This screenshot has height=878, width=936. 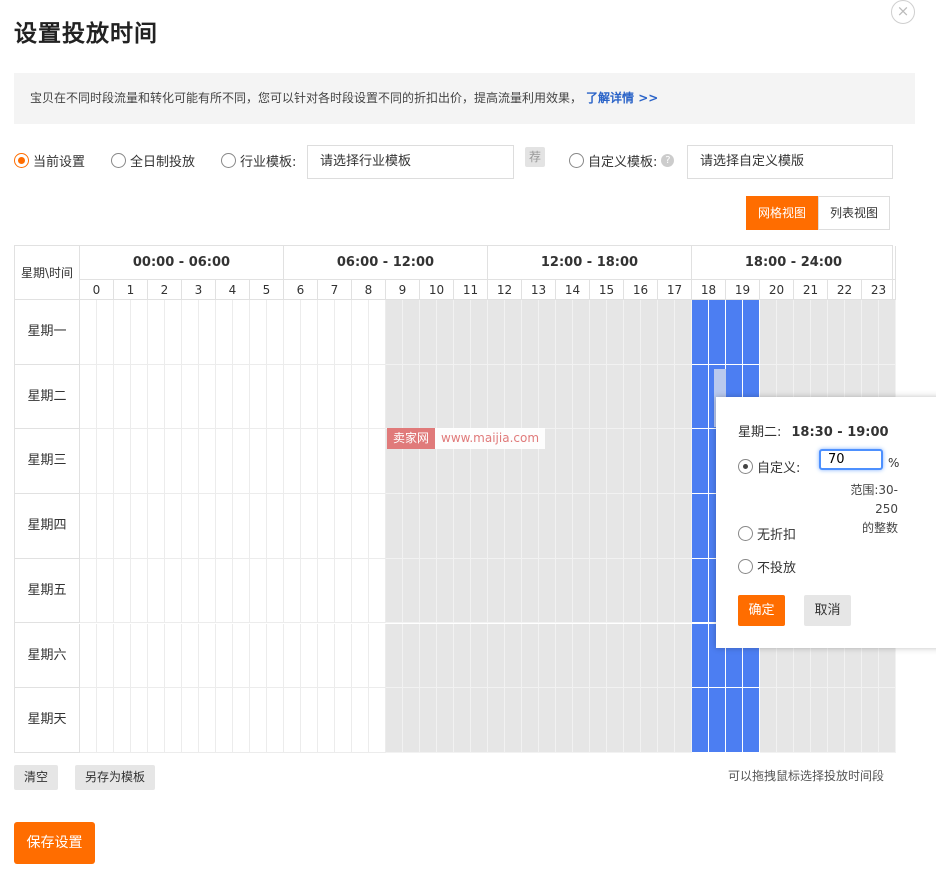 What do you see at coordinates (228, 160) in the screenshot?
I see `radio-industry-icon` at bounding box center [228, 160].